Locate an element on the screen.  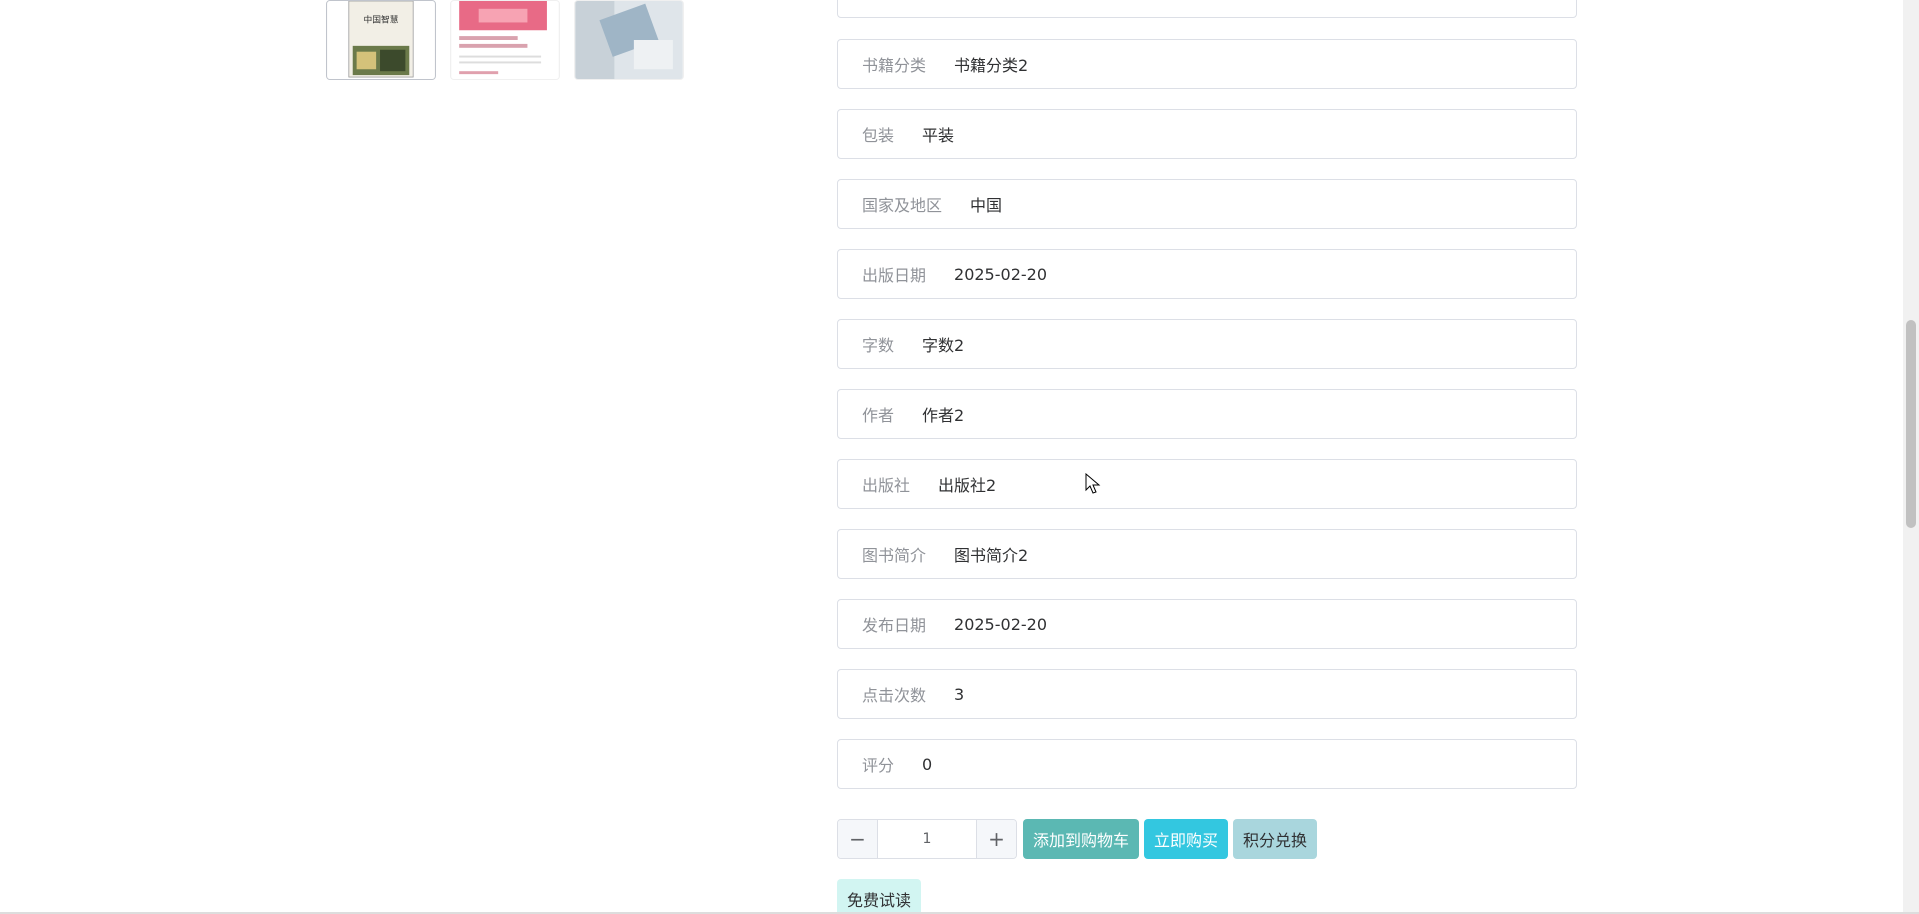
field-label: 国家及地区 is located at coordinates (902, 205).